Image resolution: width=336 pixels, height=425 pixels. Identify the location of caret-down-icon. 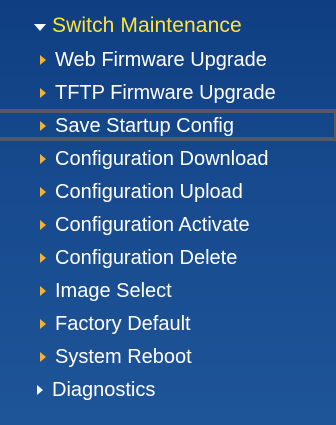
(40, 27).